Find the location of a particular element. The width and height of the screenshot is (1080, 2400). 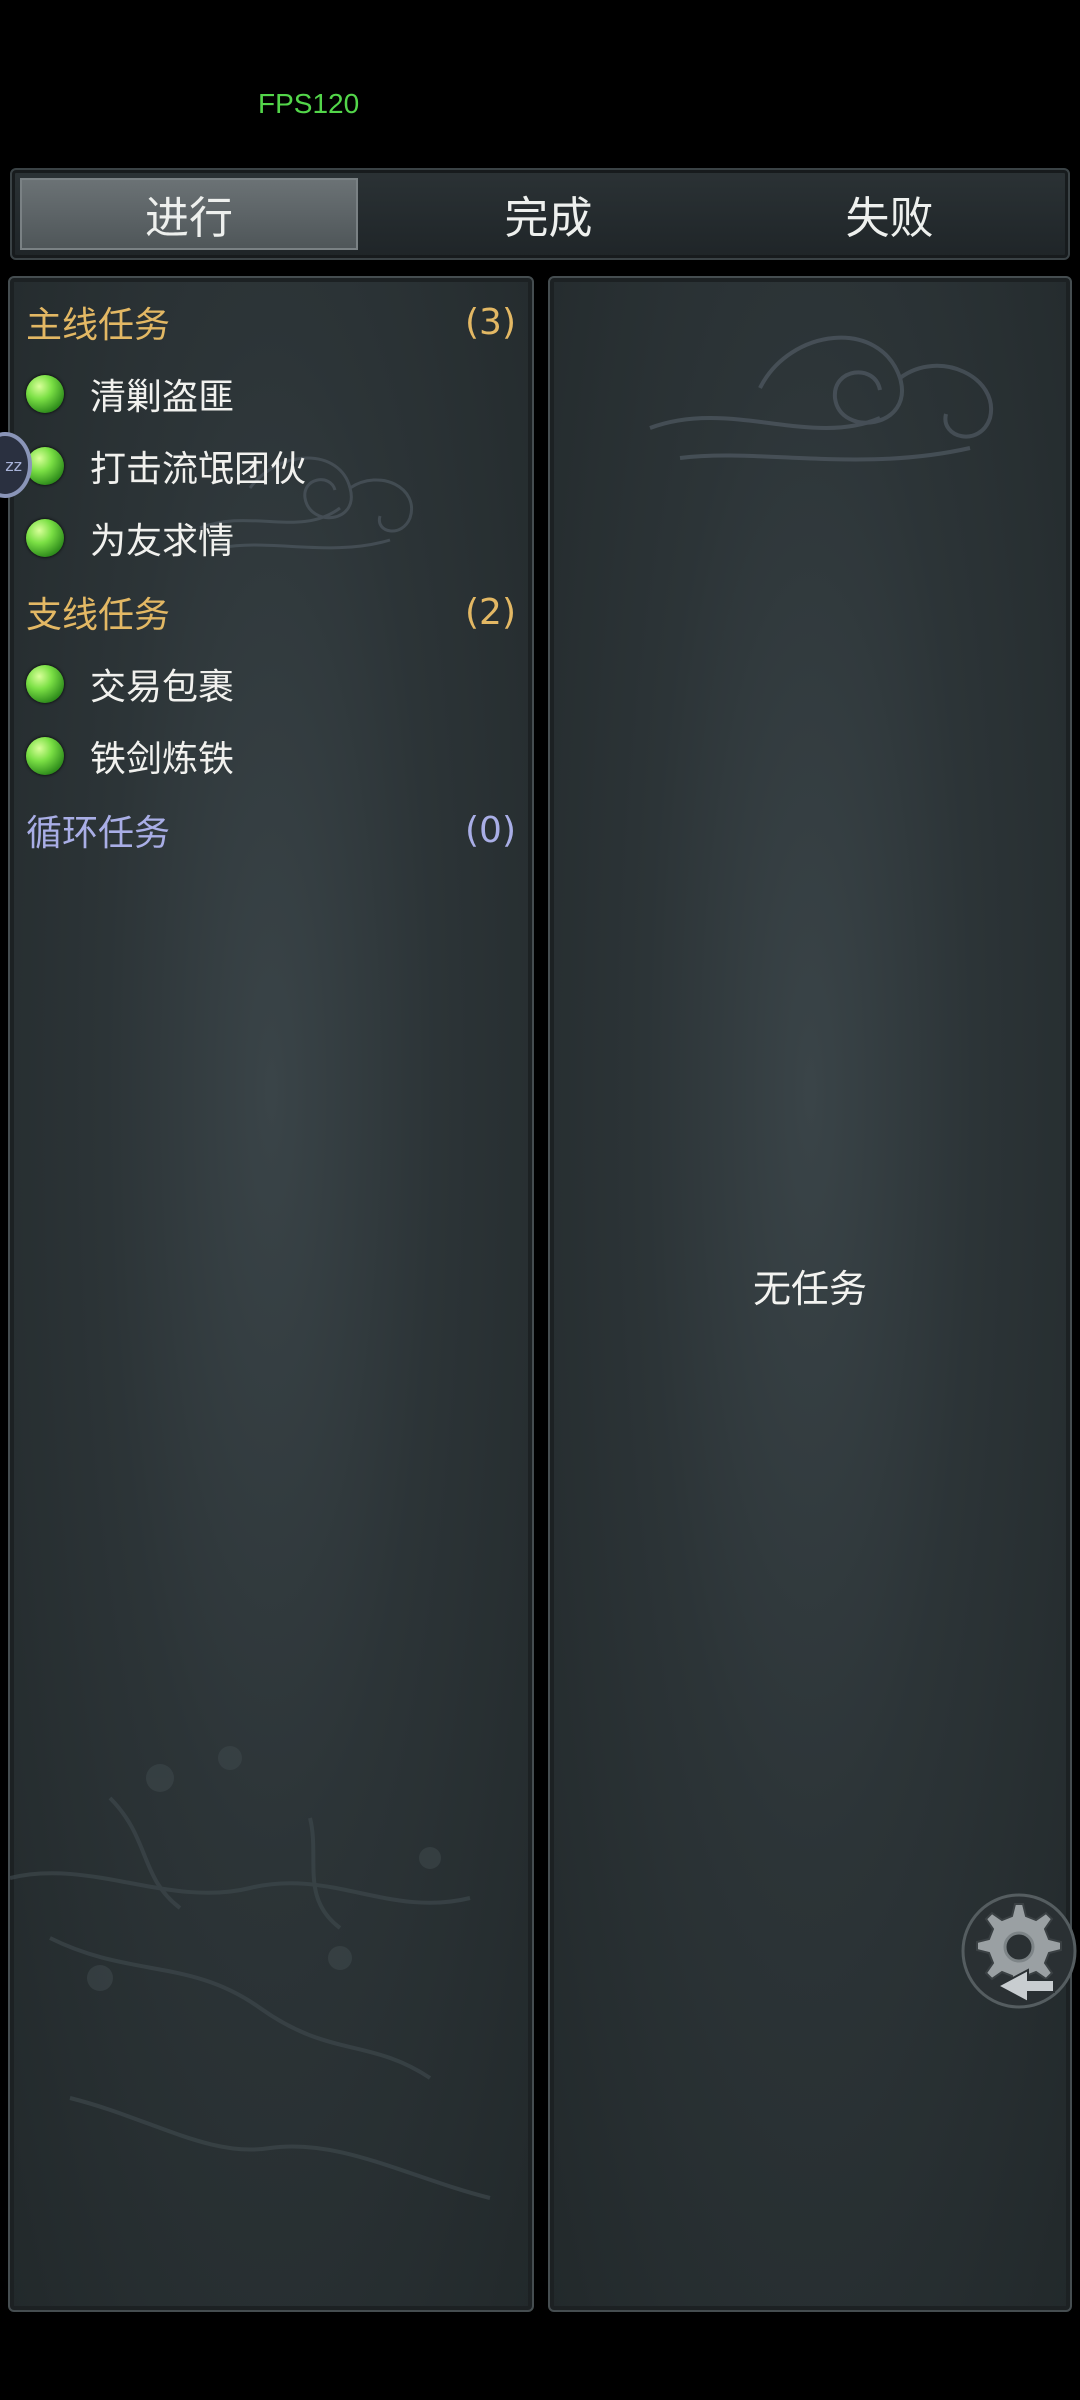

quest-item: 铁剑炼铁 is located at coordinates (130, 756).